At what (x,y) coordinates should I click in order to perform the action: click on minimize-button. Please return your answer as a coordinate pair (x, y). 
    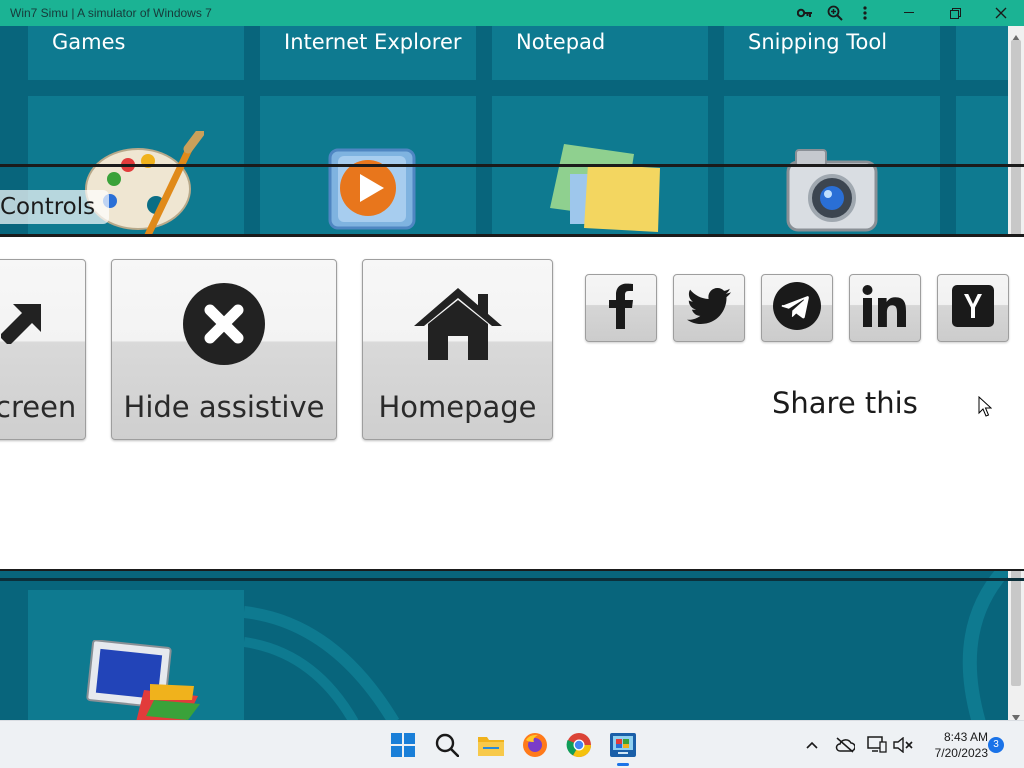
    Looking at the image, I should click on (909, 13).